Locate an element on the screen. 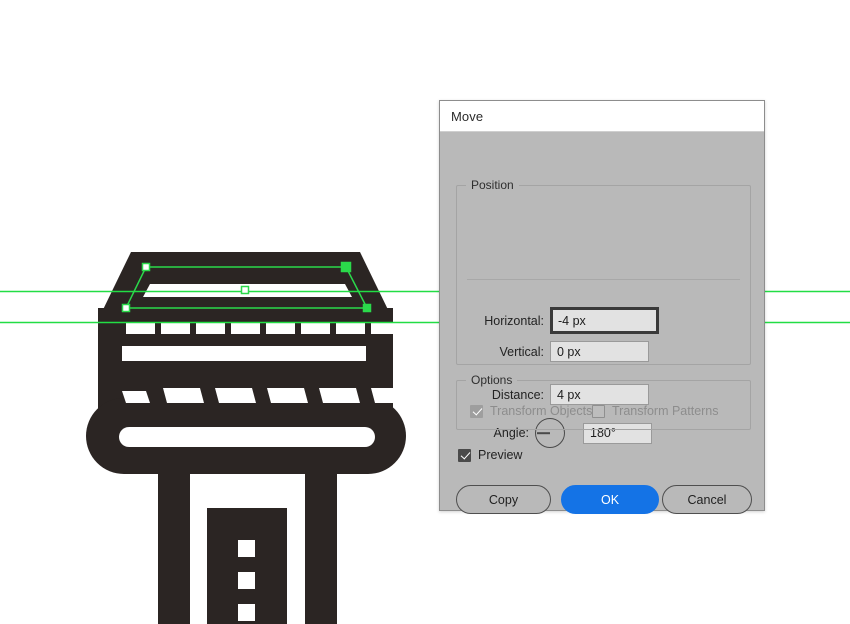  center-anchor is located at coordinates (245, 290).